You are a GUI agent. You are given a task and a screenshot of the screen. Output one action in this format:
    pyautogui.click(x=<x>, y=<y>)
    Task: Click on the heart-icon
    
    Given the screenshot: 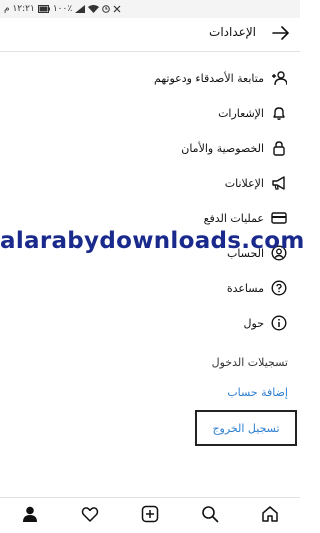 What is the action you would take?
    pyautogui.click(x=90, y=516)
    